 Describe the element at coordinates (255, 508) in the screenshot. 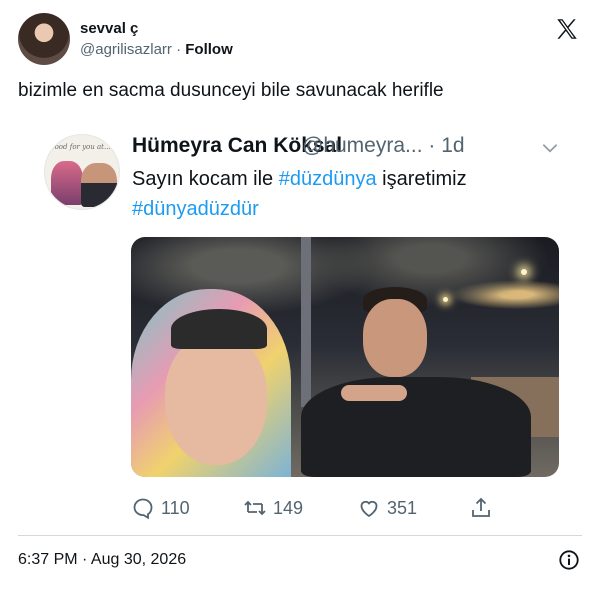

I see `retweet-icon` at that location.